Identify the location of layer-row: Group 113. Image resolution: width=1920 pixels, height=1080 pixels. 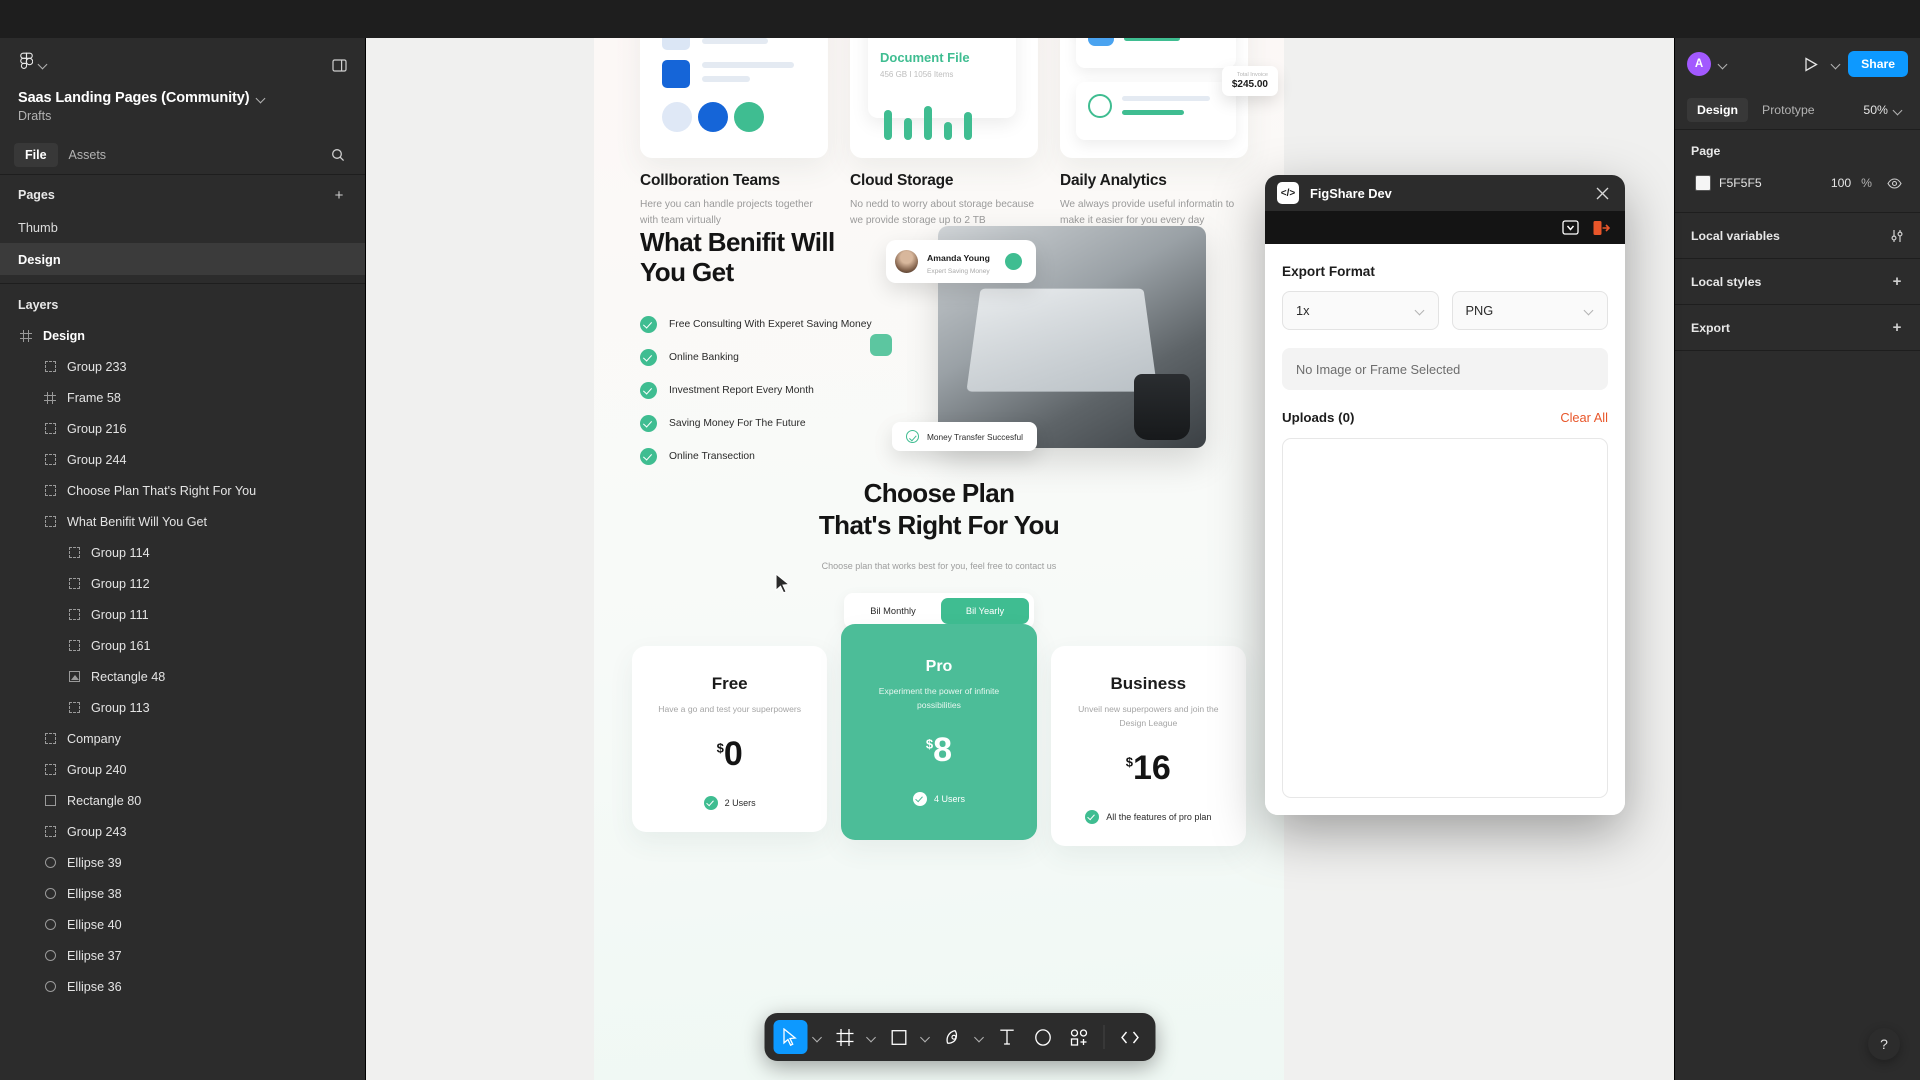
(182, 707).